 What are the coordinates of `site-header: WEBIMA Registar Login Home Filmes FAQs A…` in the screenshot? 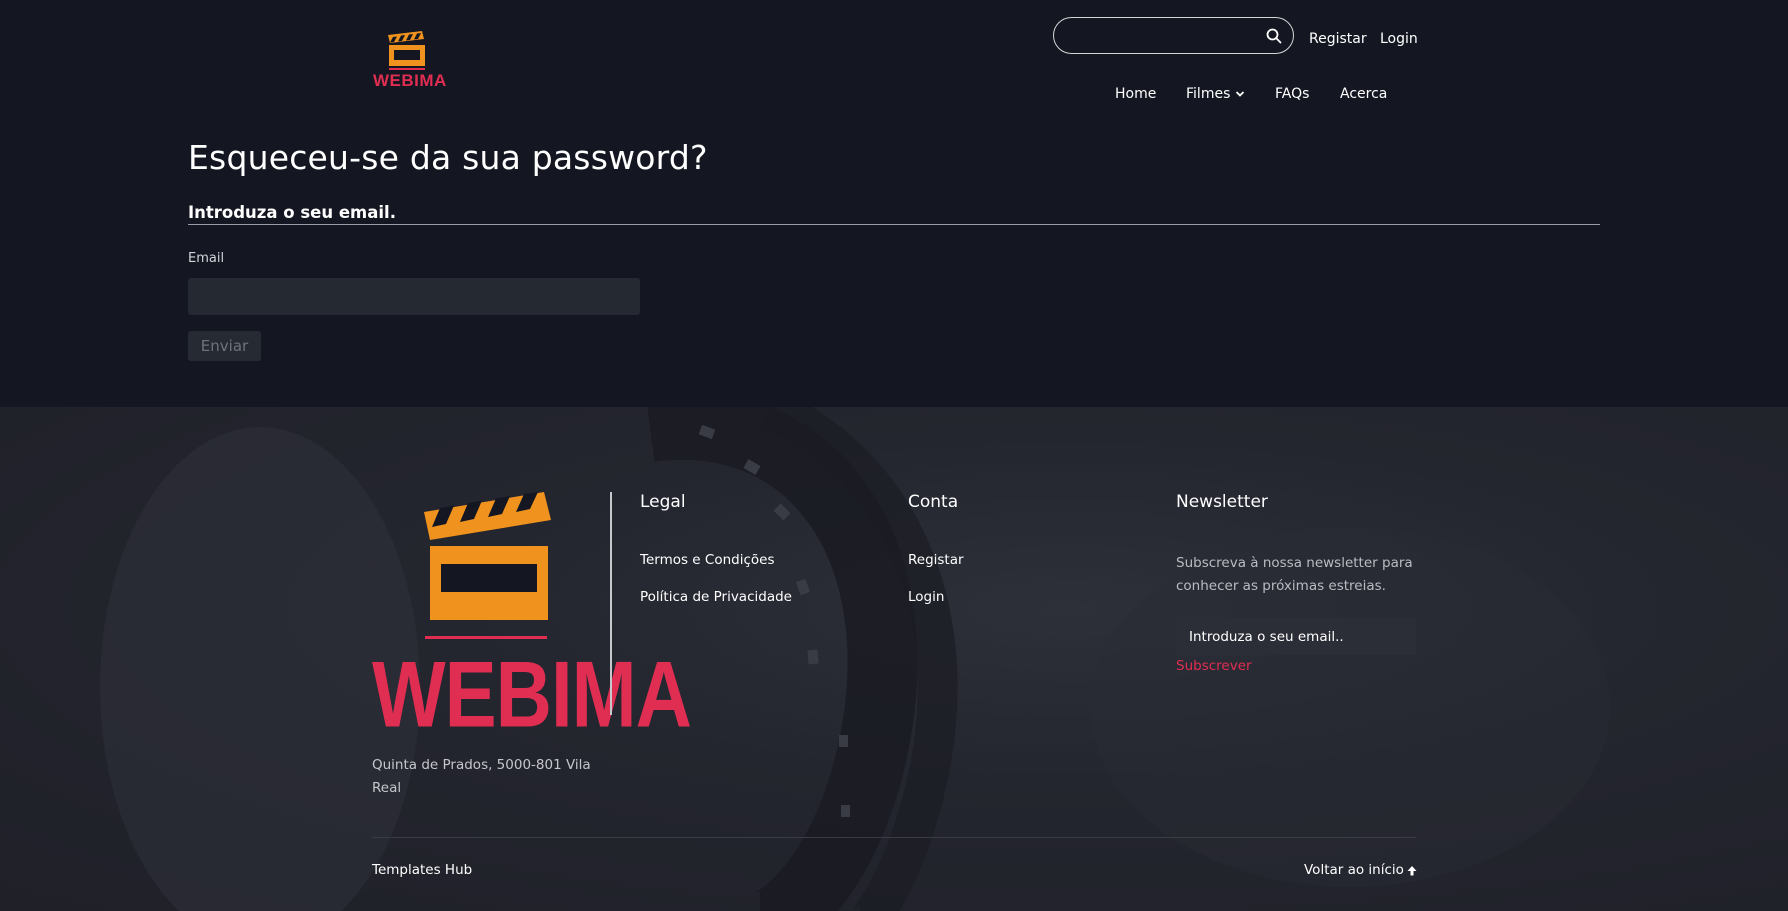 It's located at (894, 60).